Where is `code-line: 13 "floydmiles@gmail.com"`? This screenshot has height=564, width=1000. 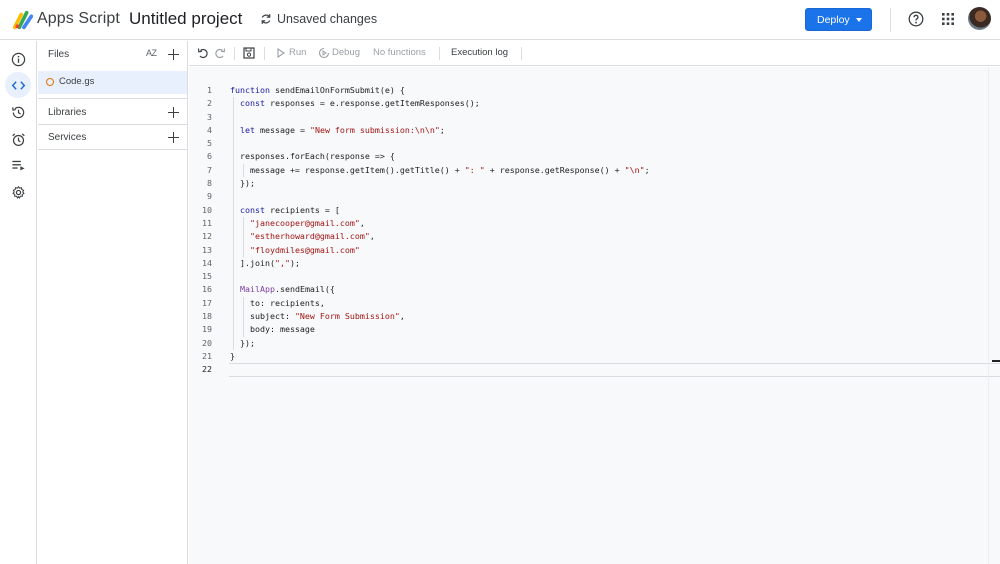
code-line: 13 "floydmiles@gmail.com" is located at coordinates (594, 250).